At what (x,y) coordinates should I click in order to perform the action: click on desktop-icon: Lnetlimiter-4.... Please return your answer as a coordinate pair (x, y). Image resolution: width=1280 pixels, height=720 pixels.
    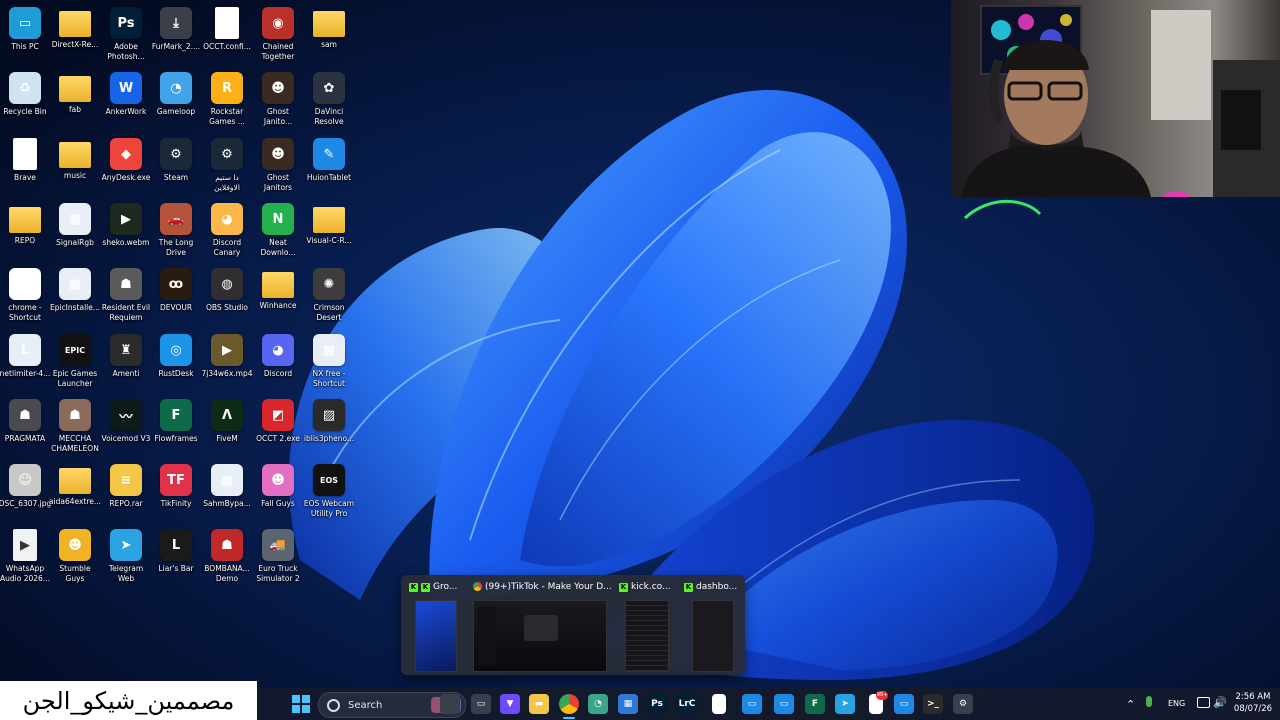
    Looking at the image, I should click on (25, 362).